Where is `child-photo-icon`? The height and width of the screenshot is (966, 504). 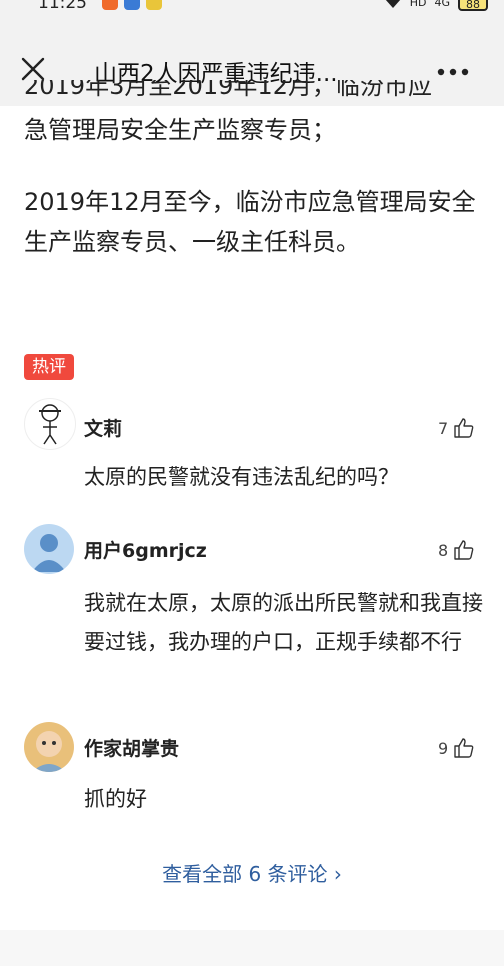 child-photo-icon is located at coordinates (49, 751).